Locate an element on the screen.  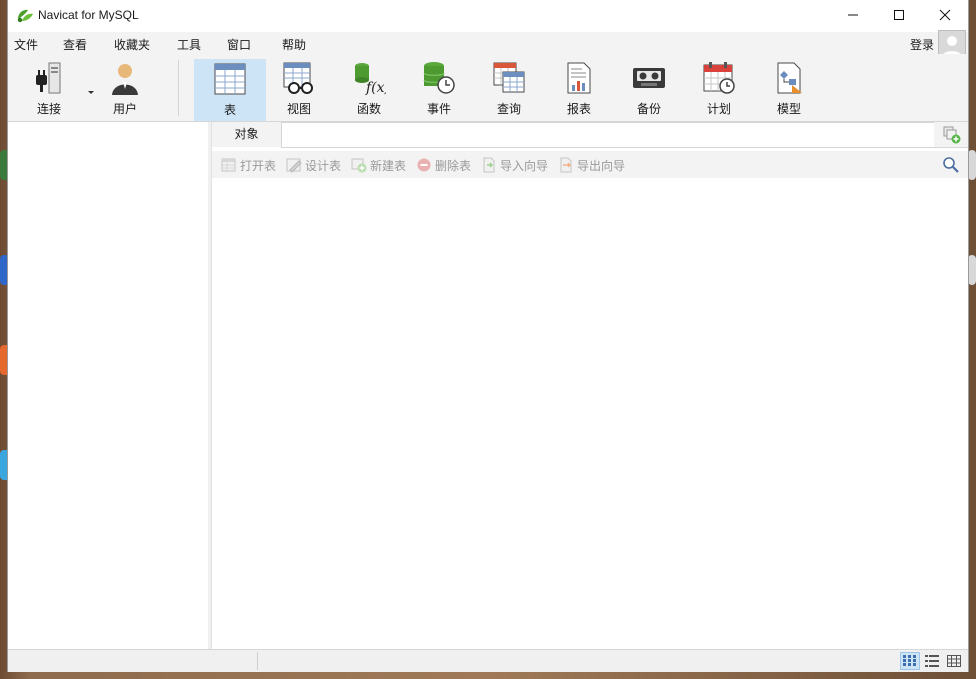
object-action-toolbar: 打开表 设计表 新建表 删除表 导入向导 导出向导 is located at coordinates (590, 164).